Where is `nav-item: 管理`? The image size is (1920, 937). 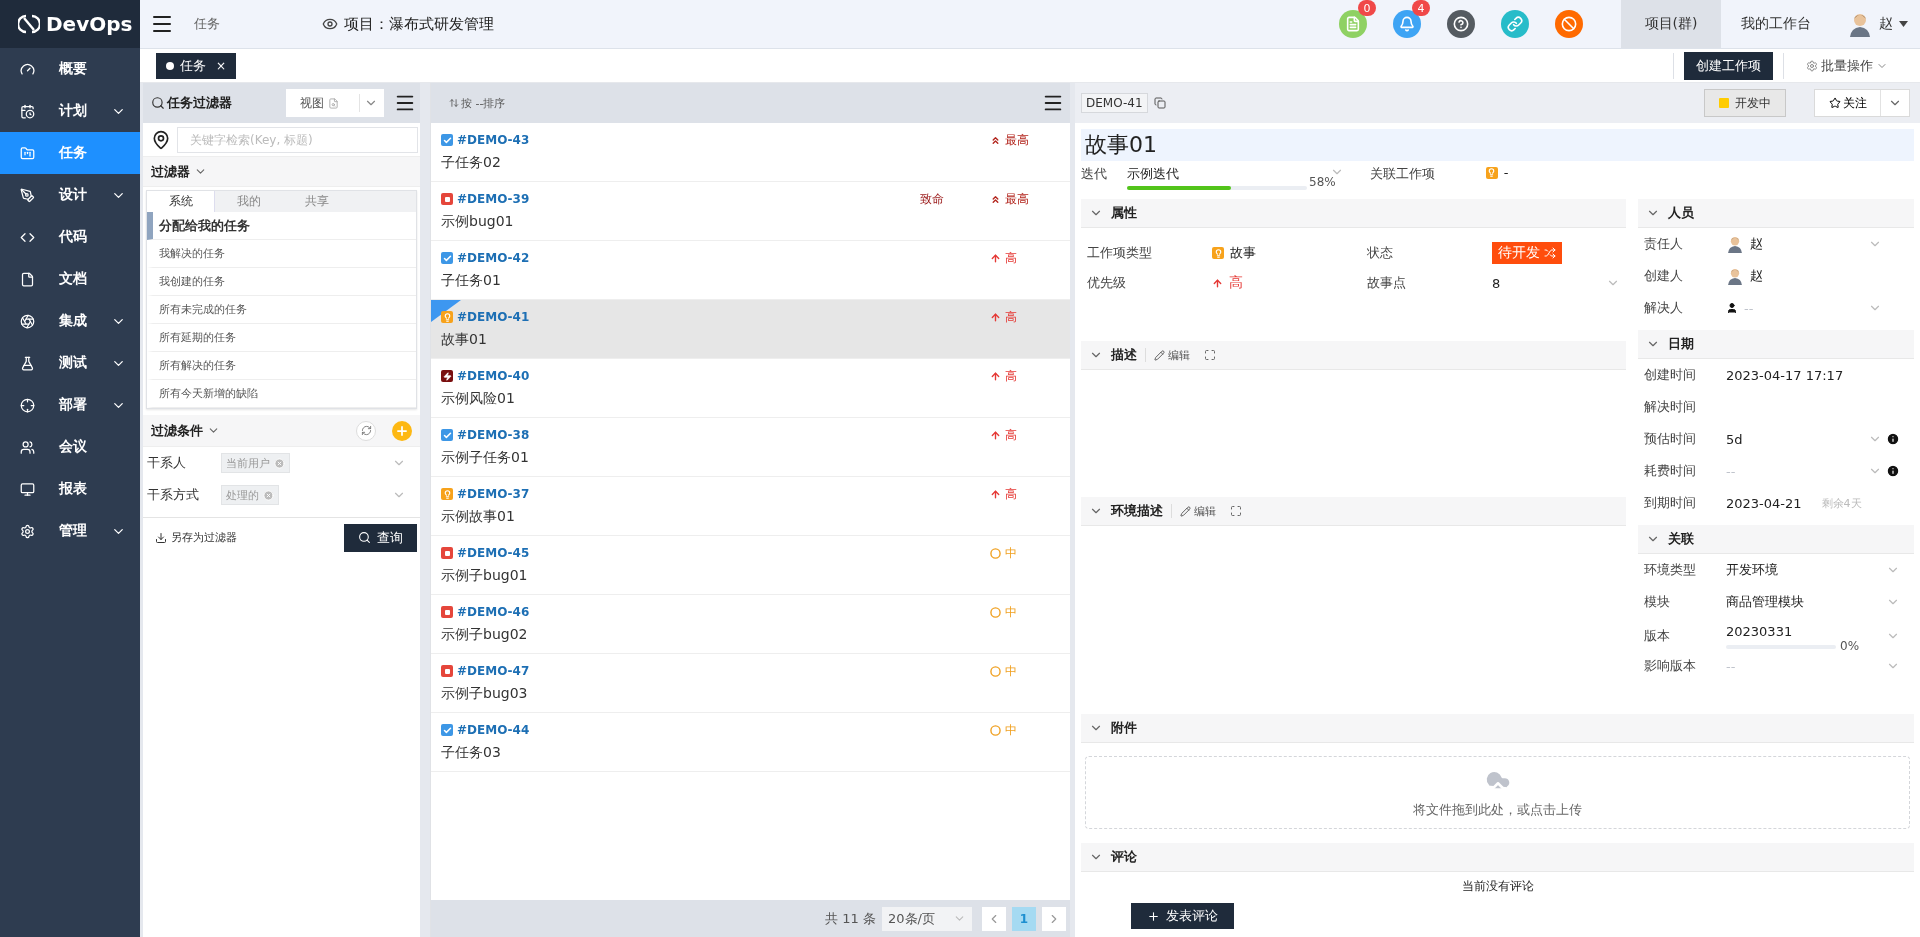 nav-item: 管理 is located at coordinates (70, 531).